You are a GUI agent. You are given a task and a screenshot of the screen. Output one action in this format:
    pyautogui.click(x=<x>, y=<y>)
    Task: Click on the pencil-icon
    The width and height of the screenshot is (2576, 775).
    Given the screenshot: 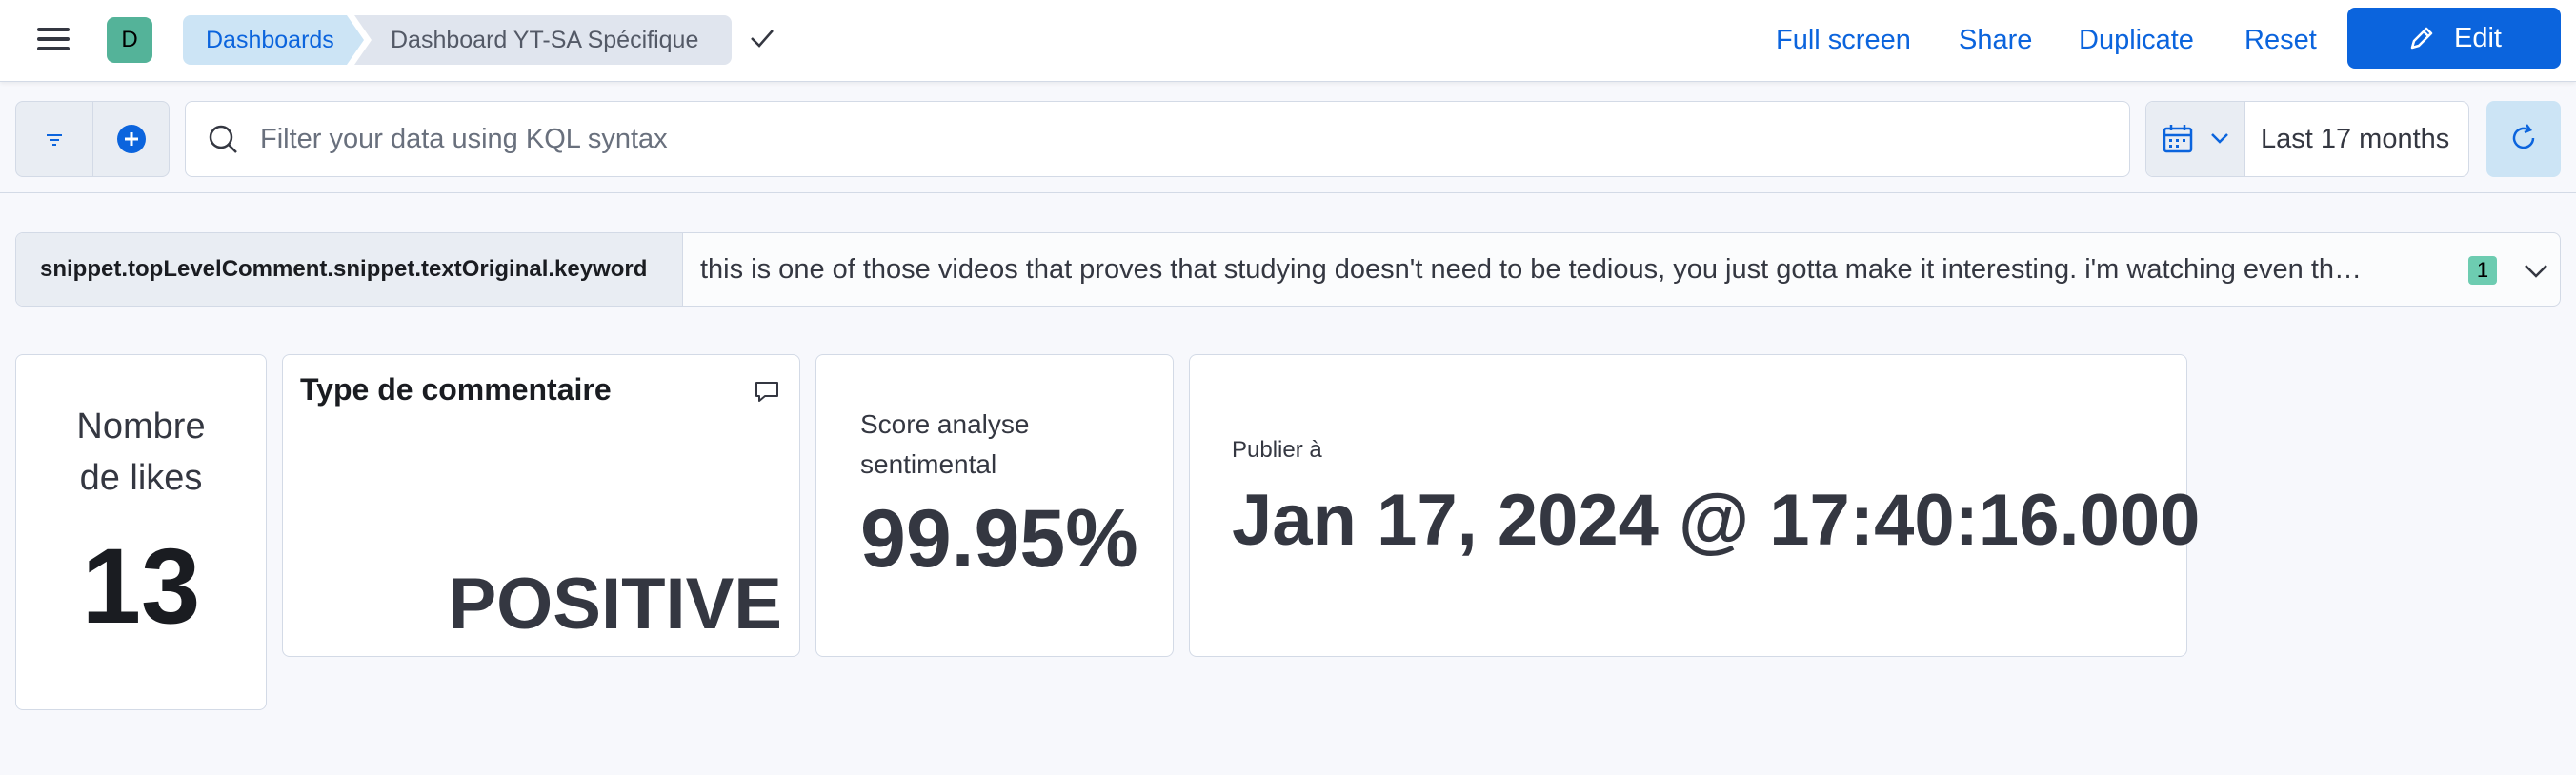 What is the action you would take?
    pyautogui.click(x=2421, y=38)
    